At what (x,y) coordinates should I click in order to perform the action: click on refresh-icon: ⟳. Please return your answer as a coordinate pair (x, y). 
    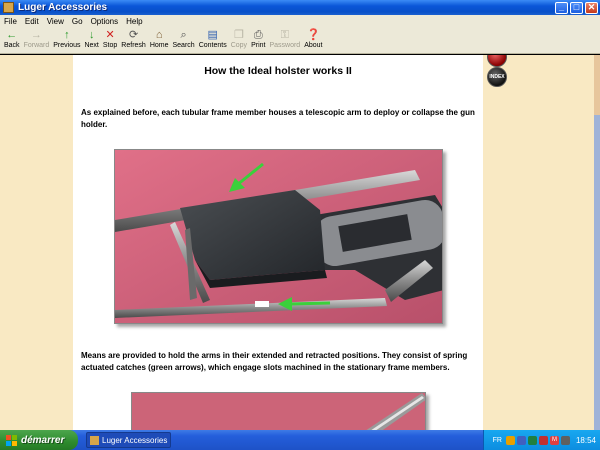
    Looking at the image, I should click on (133, 34).